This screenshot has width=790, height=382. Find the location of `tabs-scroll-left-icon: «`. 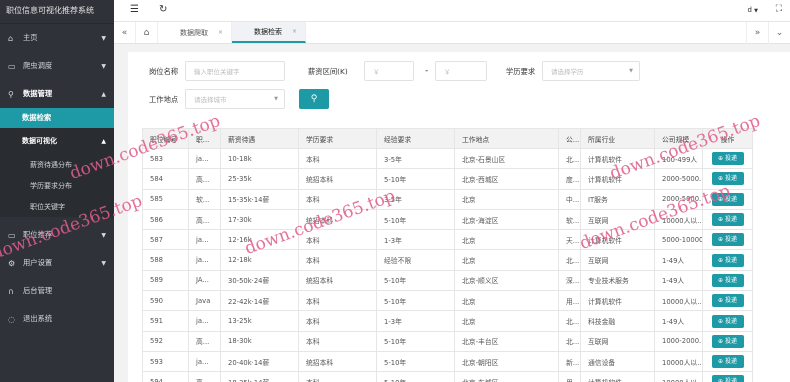

tabs-scroll-left-icon: « is located at coordinates (125, 32).